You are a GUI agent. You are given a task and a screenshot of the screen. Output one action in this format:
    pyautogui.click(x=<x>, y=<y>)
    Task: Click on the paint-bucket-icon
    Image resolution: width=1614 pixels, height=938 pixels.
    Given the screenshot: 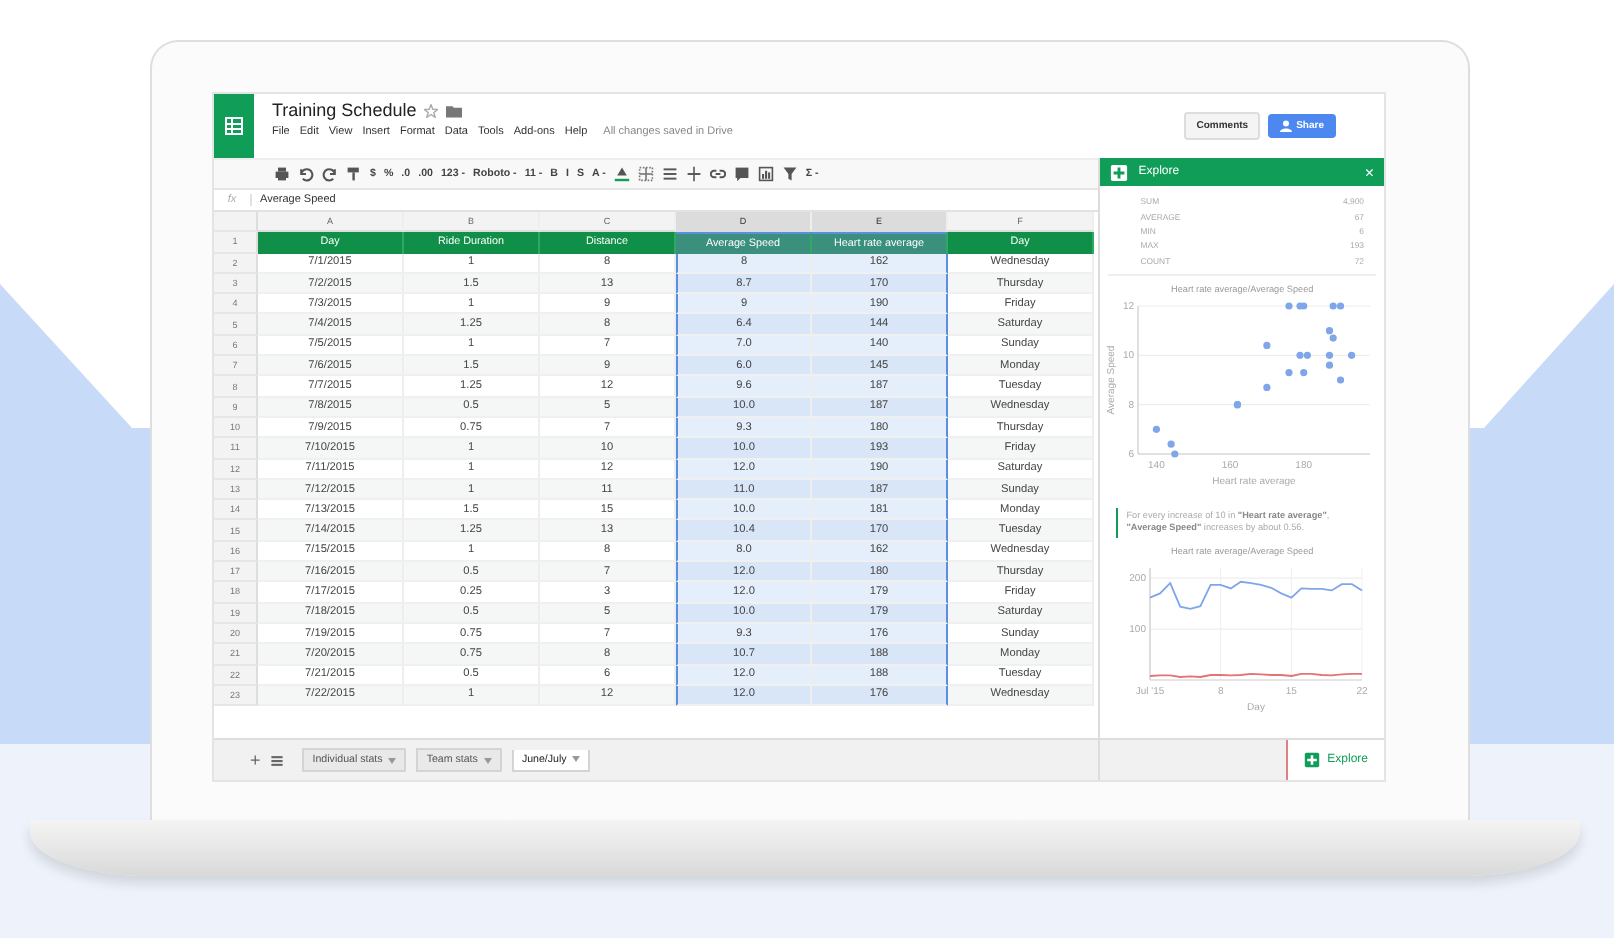 What is the action you would take?
    pyautogui.click(x=621, y=174)
    